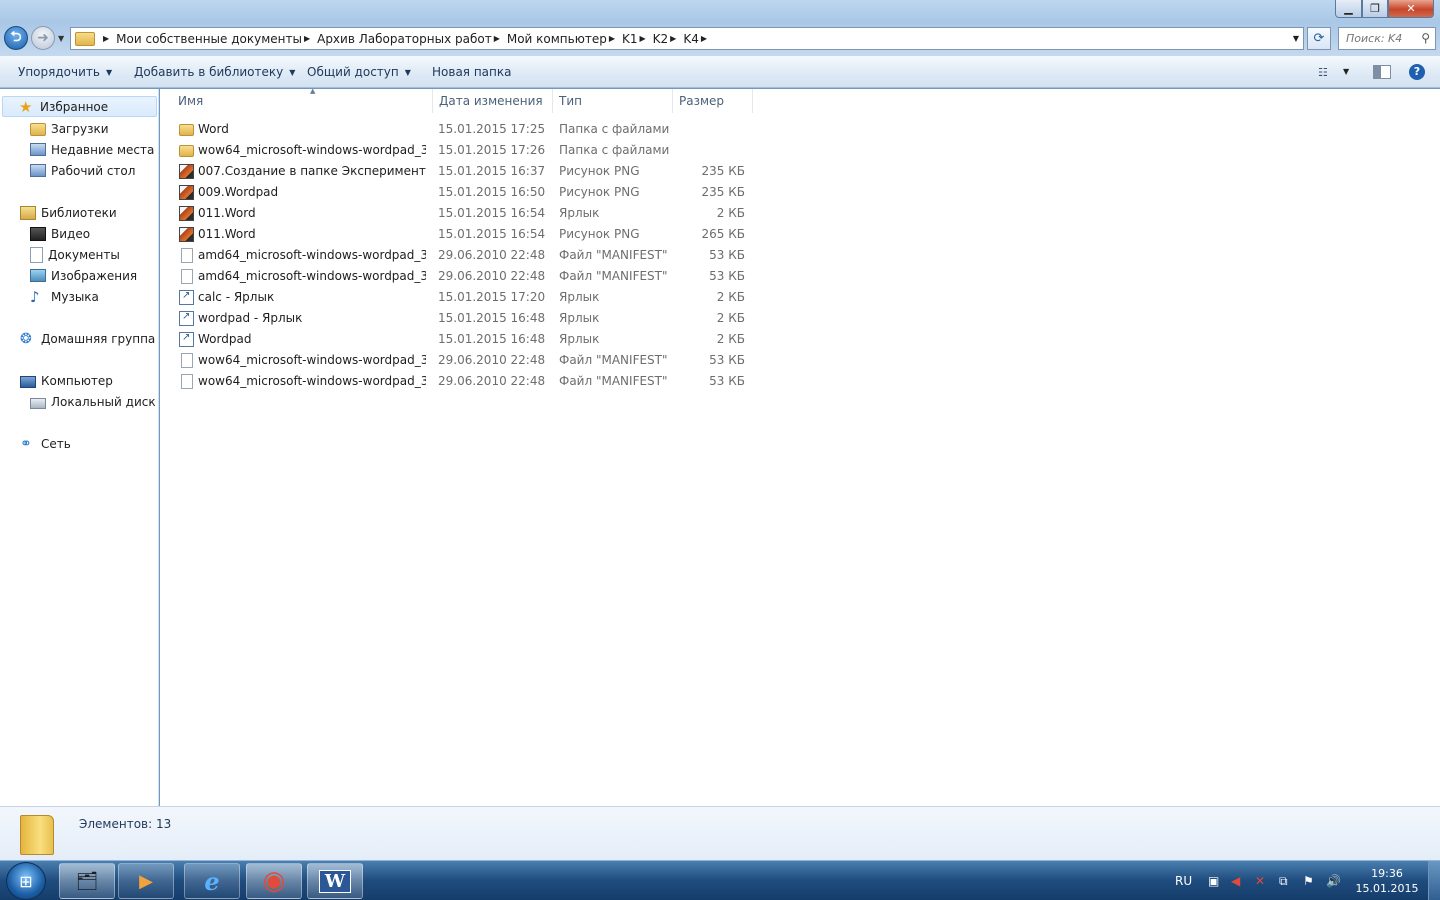 The height and width of the screenshot is (900, 1440). What do you see at coordinates (492, 339) in the screenshot?
I see `file-date: 15.01.2015 16:48` at bounding box center [492, 339].